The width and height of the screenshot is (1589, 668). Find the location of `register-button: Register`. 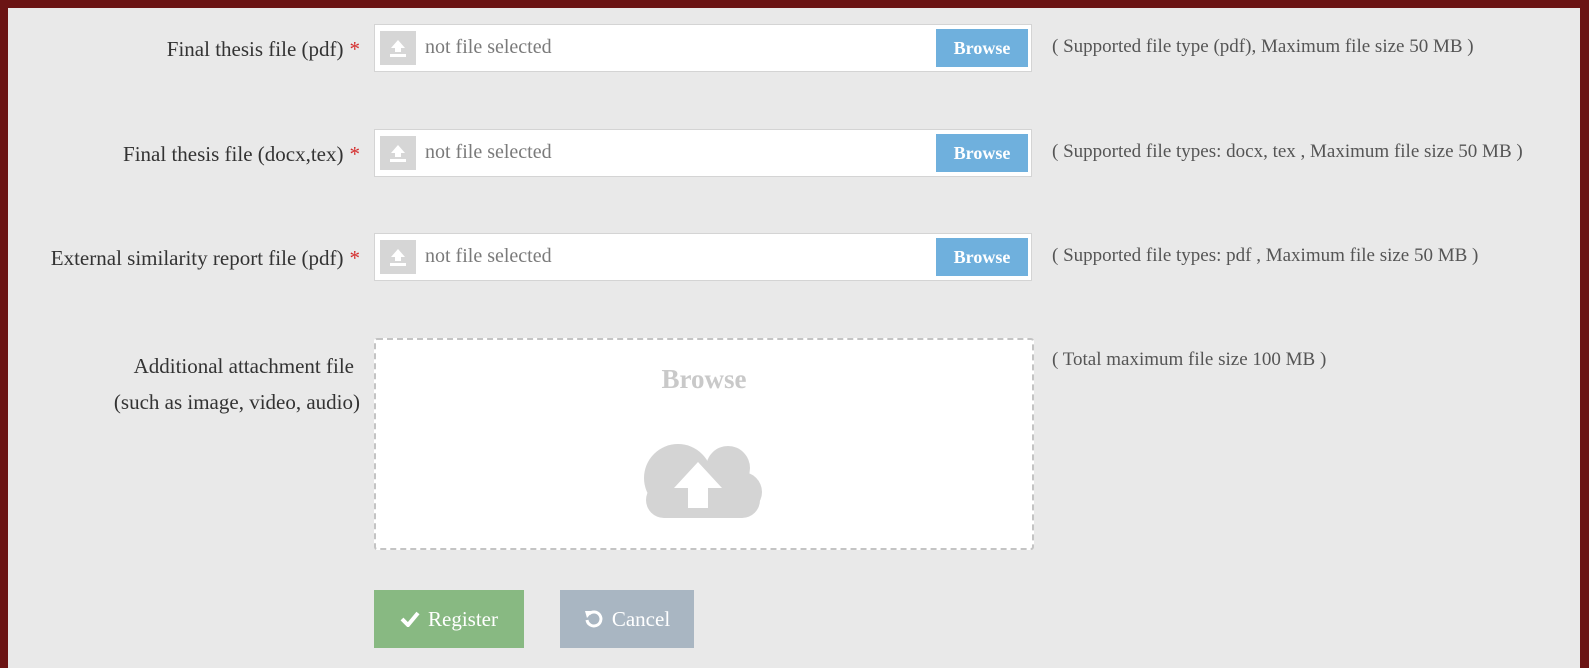

register-button: Register is located at coordinates (449, 619).